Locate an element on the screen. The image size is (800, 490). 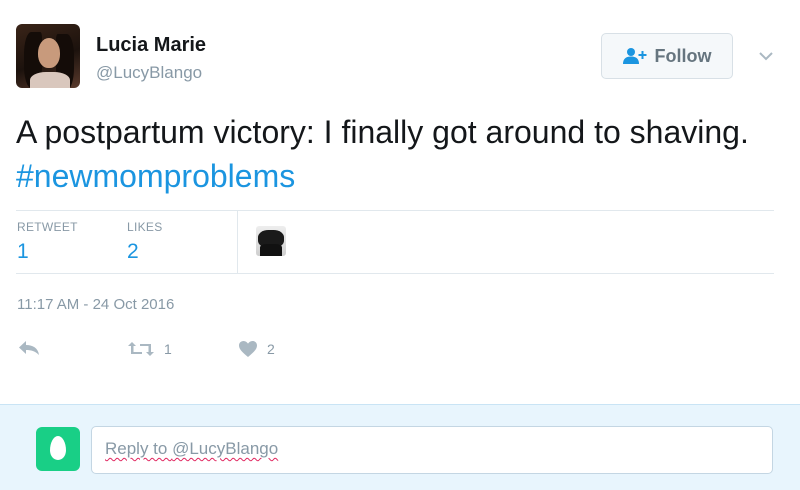
display-name: Lucia Marie is located at coordinates (151, 45).